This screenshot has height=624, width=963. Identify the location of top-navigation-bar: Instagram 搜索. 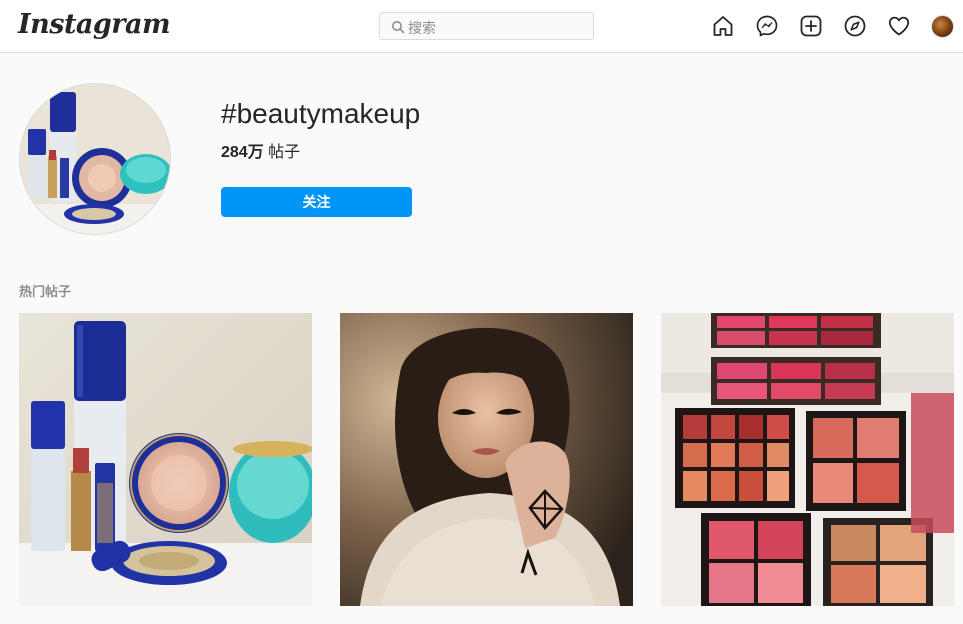
(481, 26).